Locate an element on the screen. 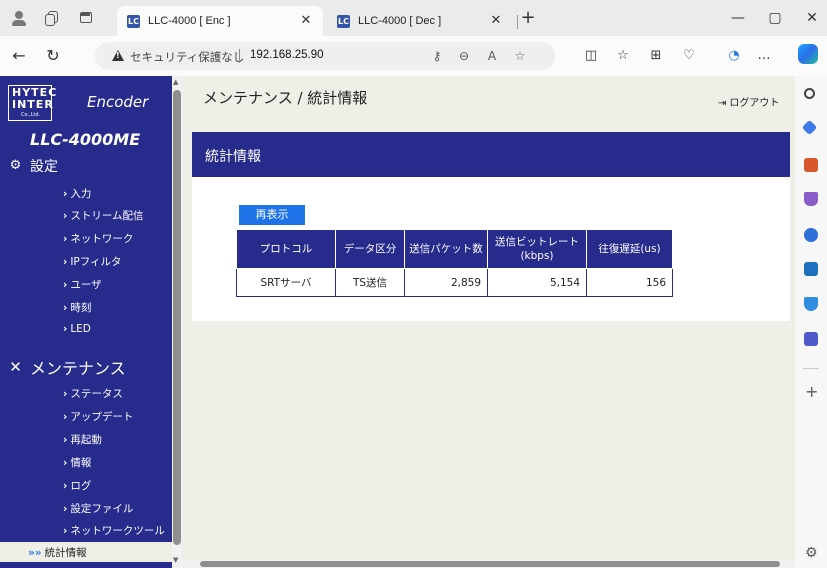  sidebar-item-log: ログ is located at coordinates (77, 485).